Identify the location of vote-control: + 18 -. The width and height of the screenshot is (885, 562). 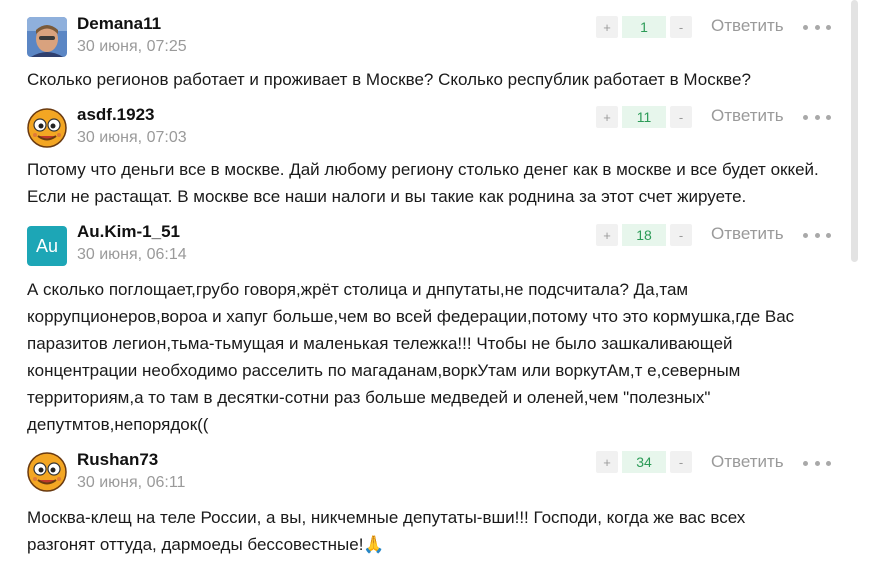
(644, 235).